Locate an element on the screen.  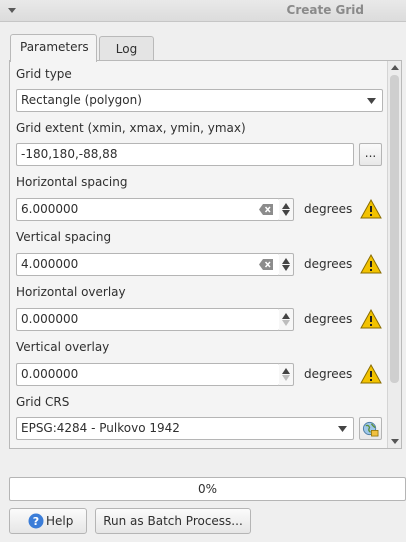
horizontal-overlay-value: 0.000000 is located at coordinates (50, 319).